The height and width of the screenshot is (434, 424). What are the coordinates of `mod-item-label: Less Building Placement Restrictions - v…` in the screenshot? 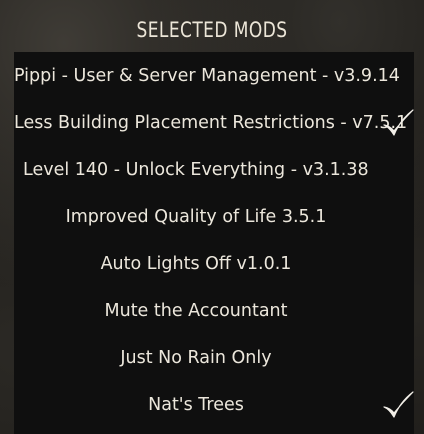 It's located at (211, 122).